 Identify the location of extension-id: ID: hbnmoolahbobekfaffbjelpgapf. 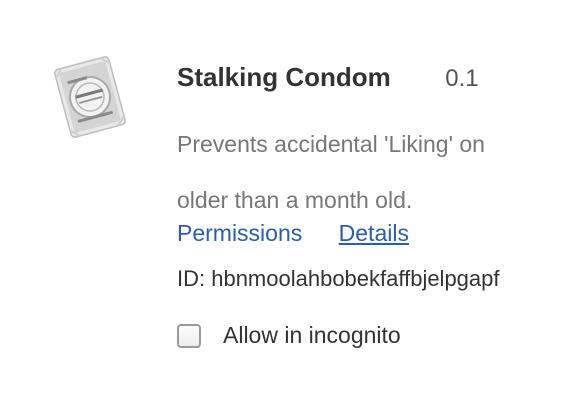
(338, 278).